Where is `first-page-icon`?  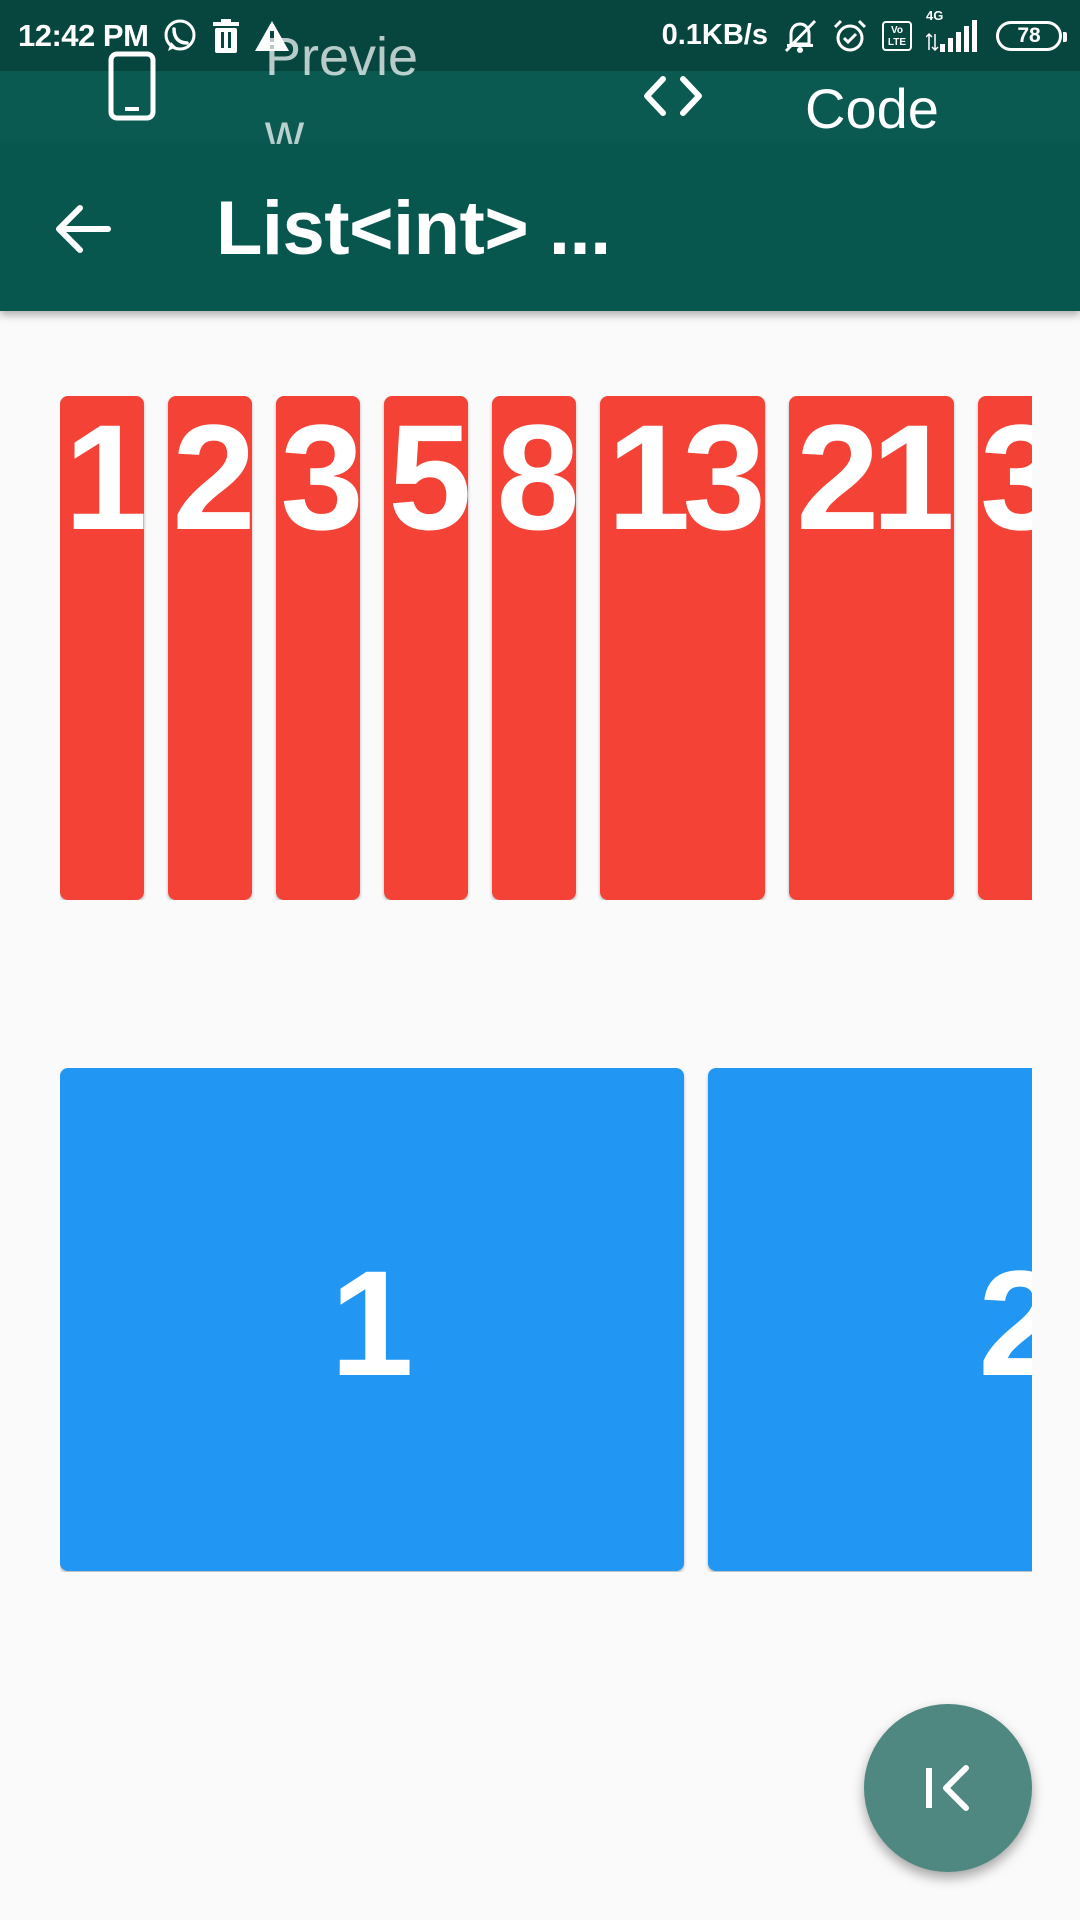 first-page-icon is located at coordinates (947, 1788).